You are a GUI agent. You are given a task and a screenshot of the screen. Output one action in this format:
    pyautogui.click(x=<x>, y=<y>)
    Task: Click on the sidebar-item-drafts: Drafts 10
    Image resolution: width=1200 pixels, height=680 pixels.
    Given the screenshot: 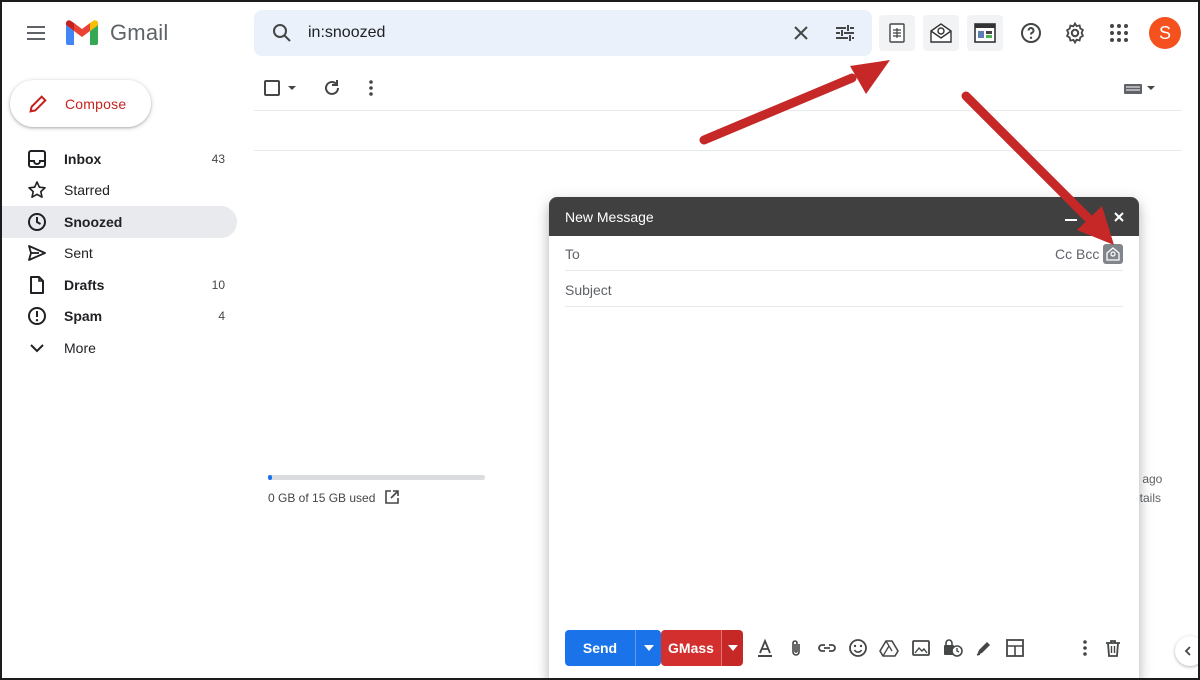 What is the action you would take?
    pyautogui.click(x=118, y=285)
    